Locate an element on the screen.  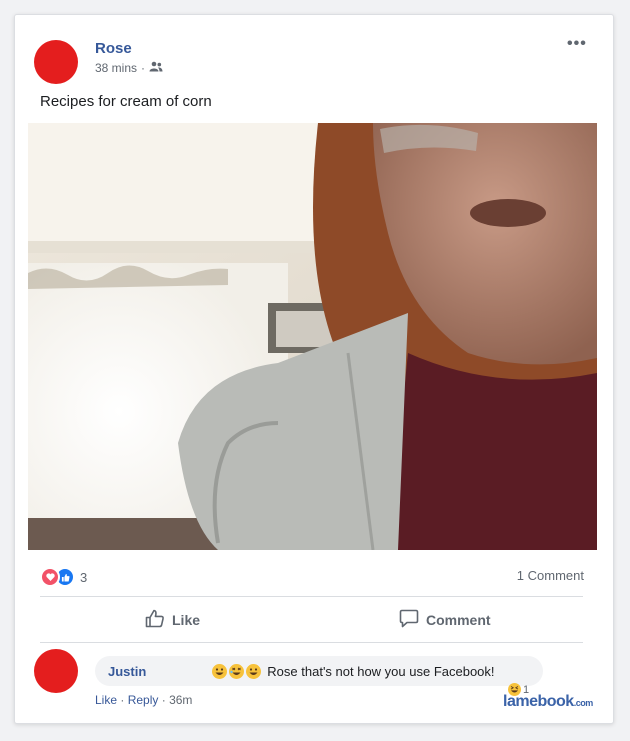
post-author-name: Rose is located at coordinates (113, 48).